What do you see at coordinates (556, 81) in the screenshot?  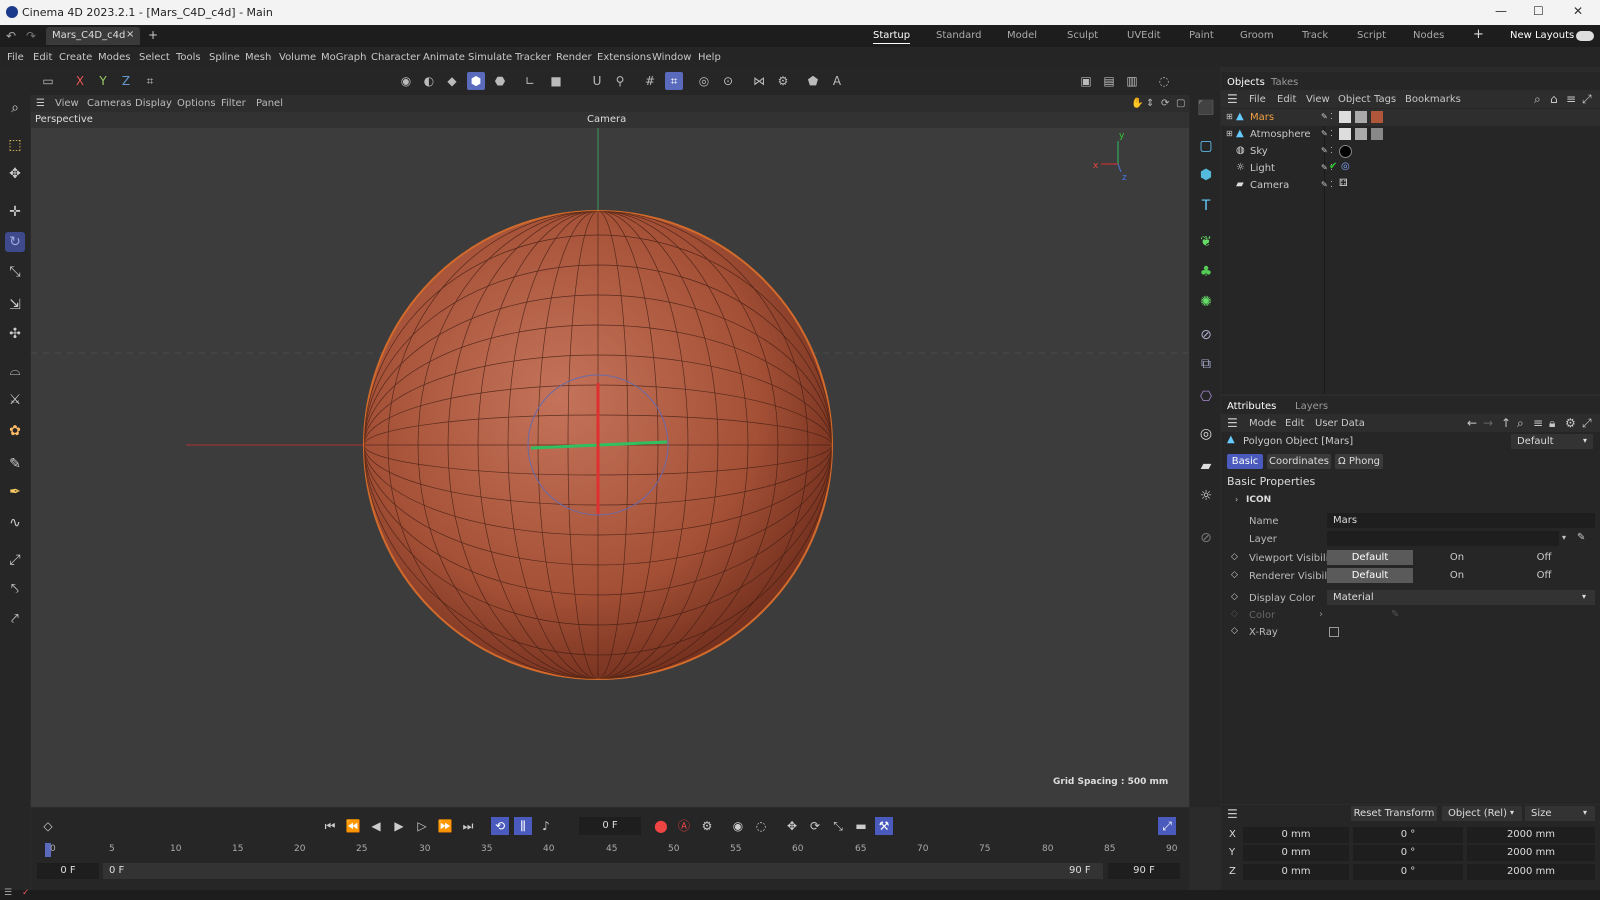 I see `solo-icon: ■` at bounding box center [556, 81].